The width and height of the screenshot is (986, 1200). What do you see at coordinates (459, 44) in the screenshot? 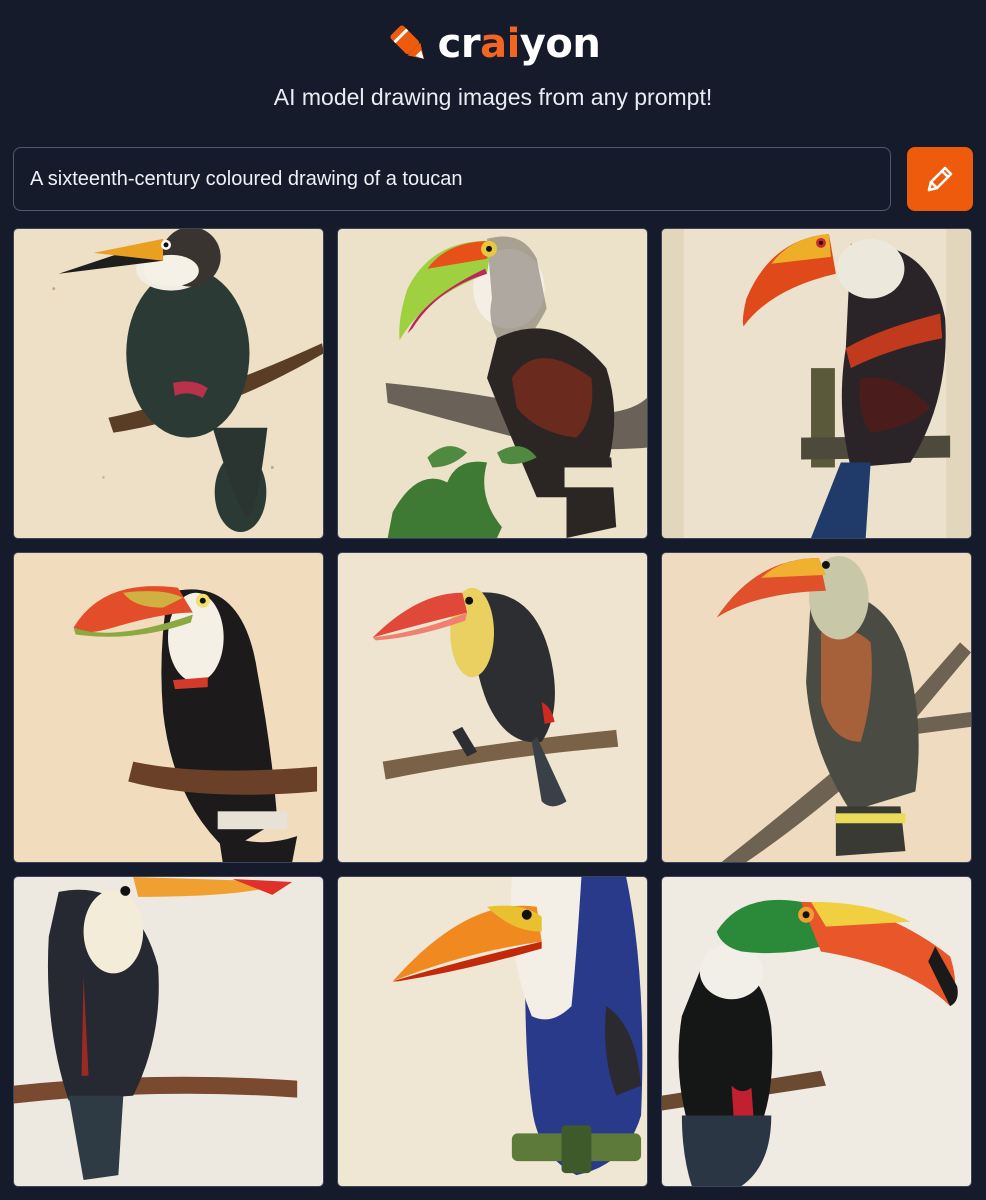
I see `logo-text-prefix: cr` at bounding box center [459, 44].